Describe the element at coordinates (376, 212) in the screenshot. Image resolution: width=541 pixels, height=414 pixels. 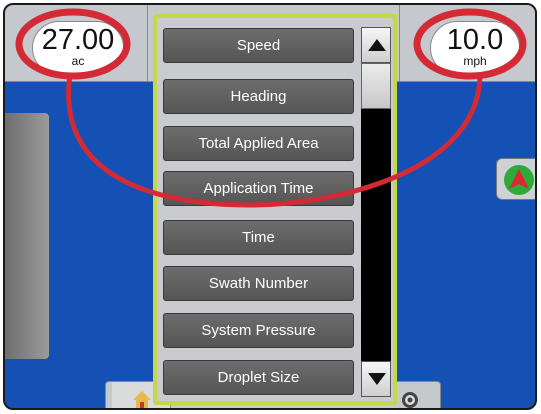
I see `list-scrollbar` at that location.